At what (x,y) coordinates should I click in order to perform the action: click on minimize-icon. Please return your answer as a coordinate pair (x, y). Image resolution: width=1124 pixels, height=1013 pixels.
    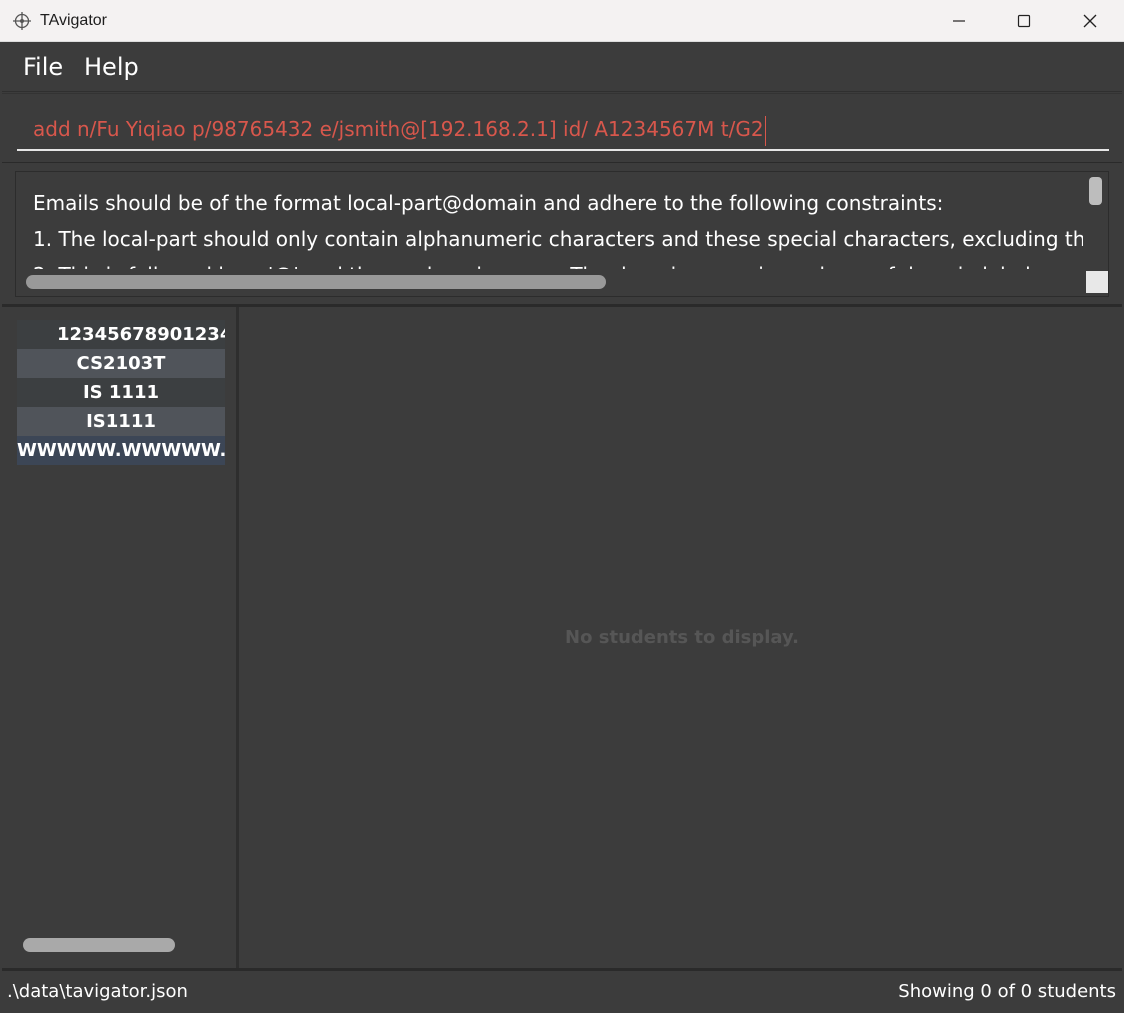
    Looking at the image, I should click on (959, 21).